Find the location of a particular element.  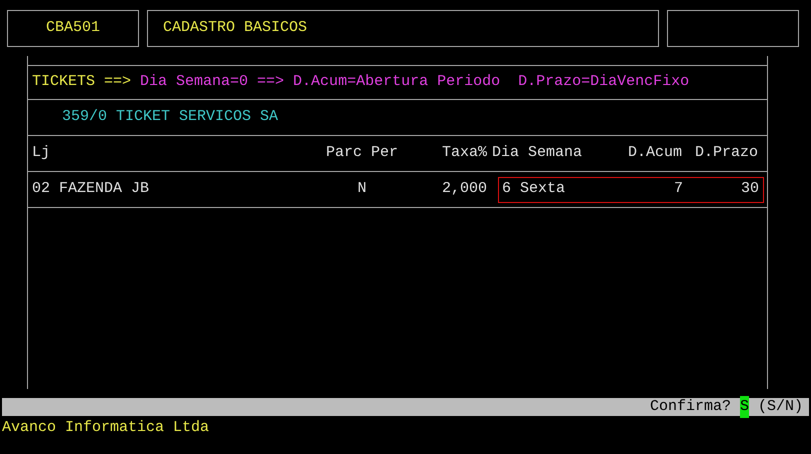

table-cell-text: 02 FAZENDA JB is located at coordinates (91, 189).